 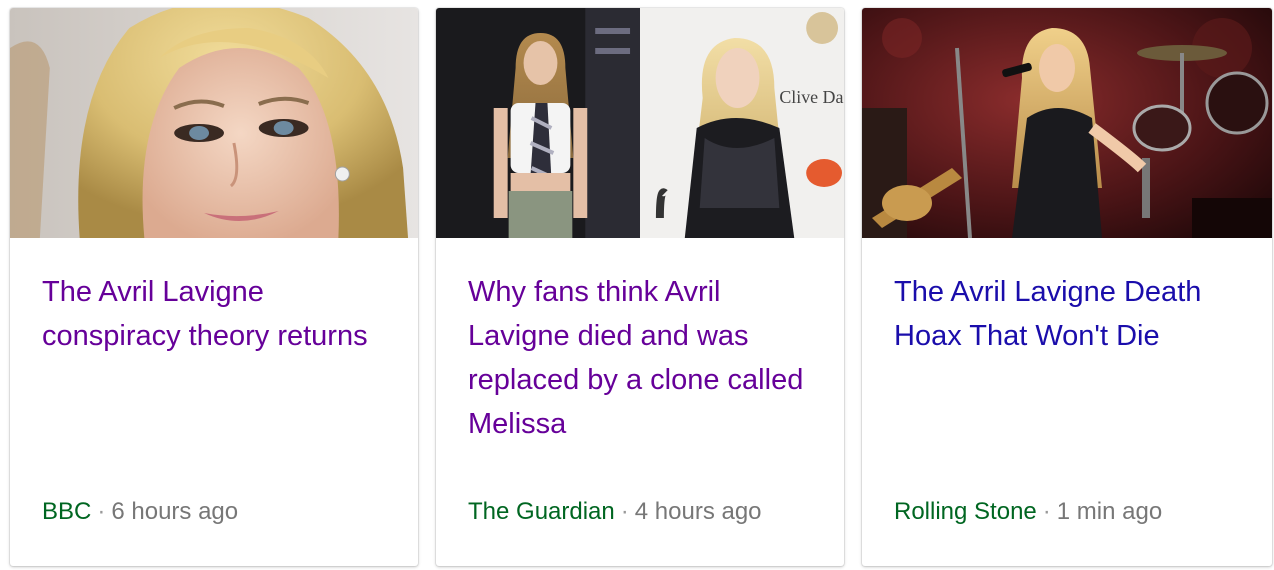 What do you see at coordinates (811, 97) in the screenshot?
I see `backdrop-sign-text: Clive Da` at bounding box center [811, 97].